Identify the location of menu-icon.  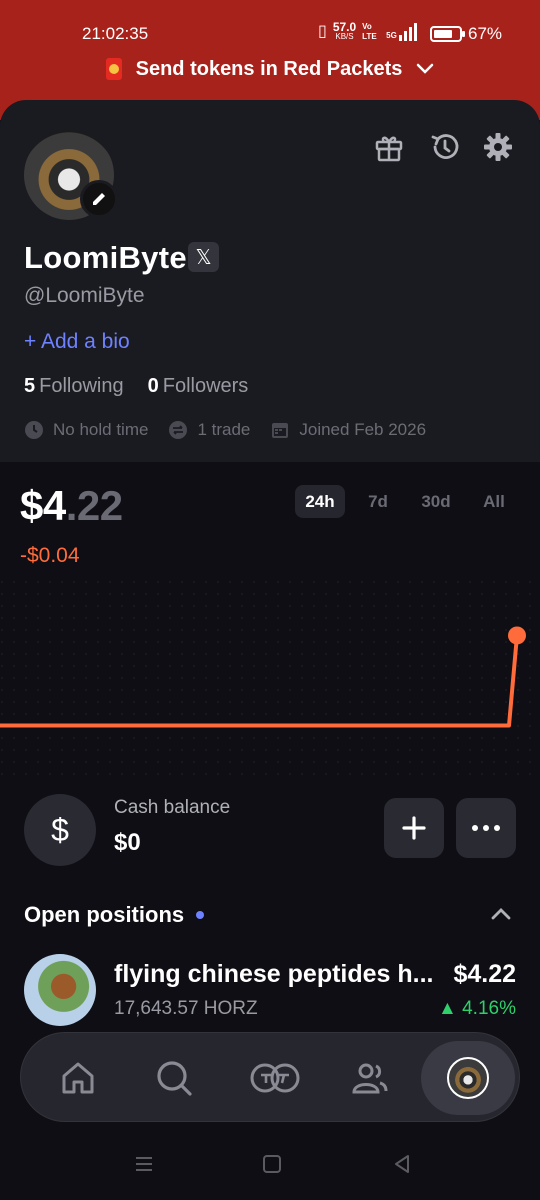
(144, 1164).